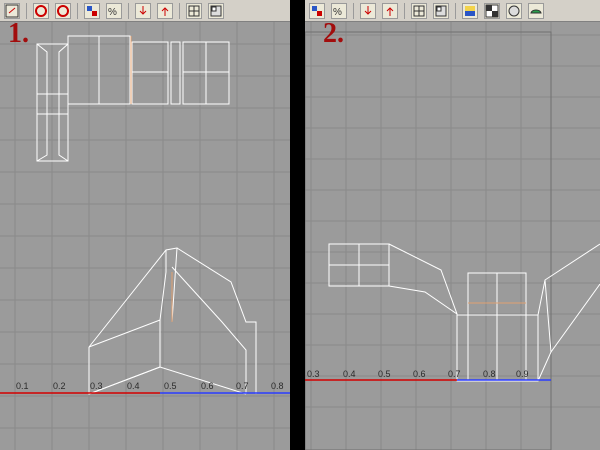 This screenshot has height=450, width=600. I want to click on tick-label: 0.1, so click(22, 386).